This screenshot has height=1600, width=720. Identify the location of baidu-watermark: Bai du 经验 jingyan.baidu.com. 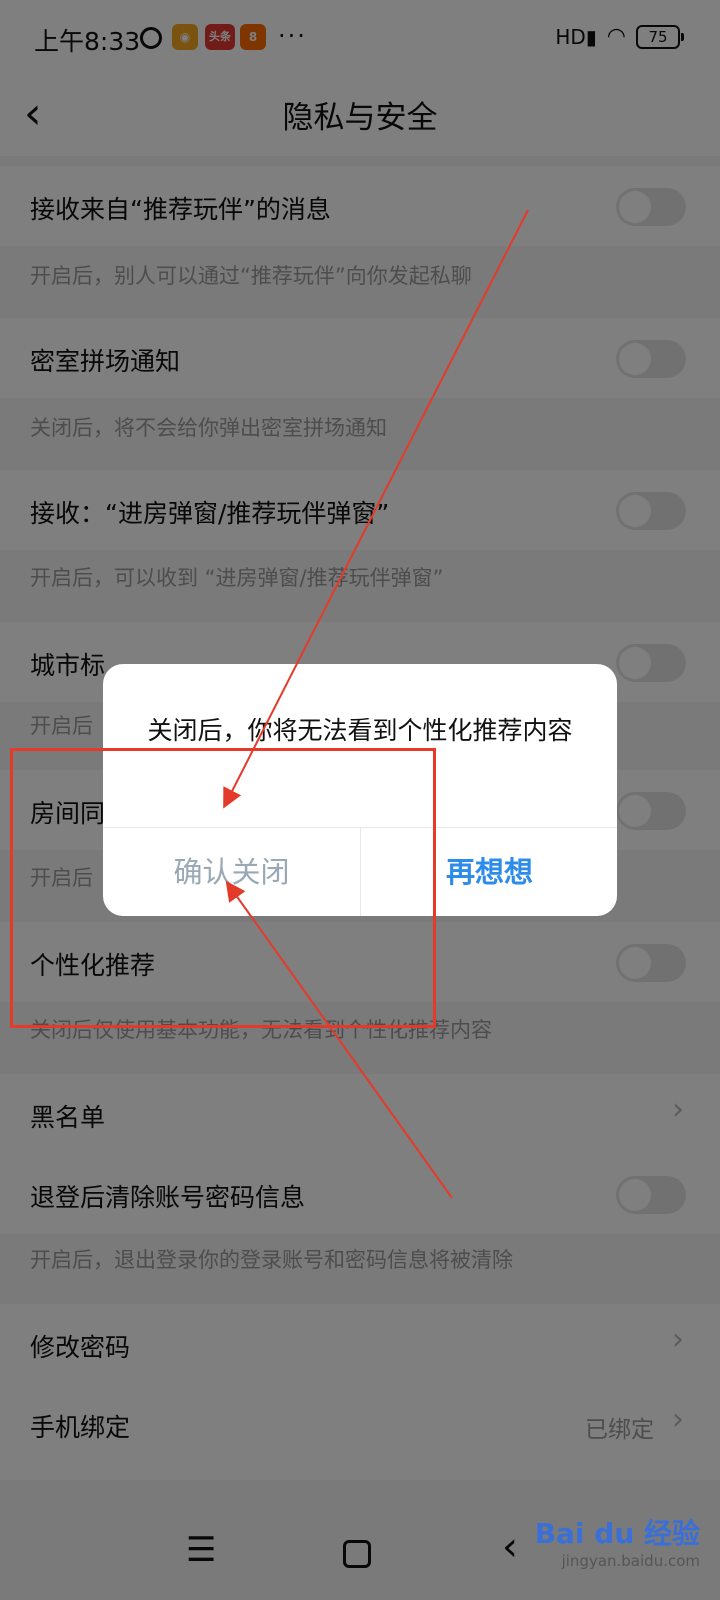
(617, 1541).